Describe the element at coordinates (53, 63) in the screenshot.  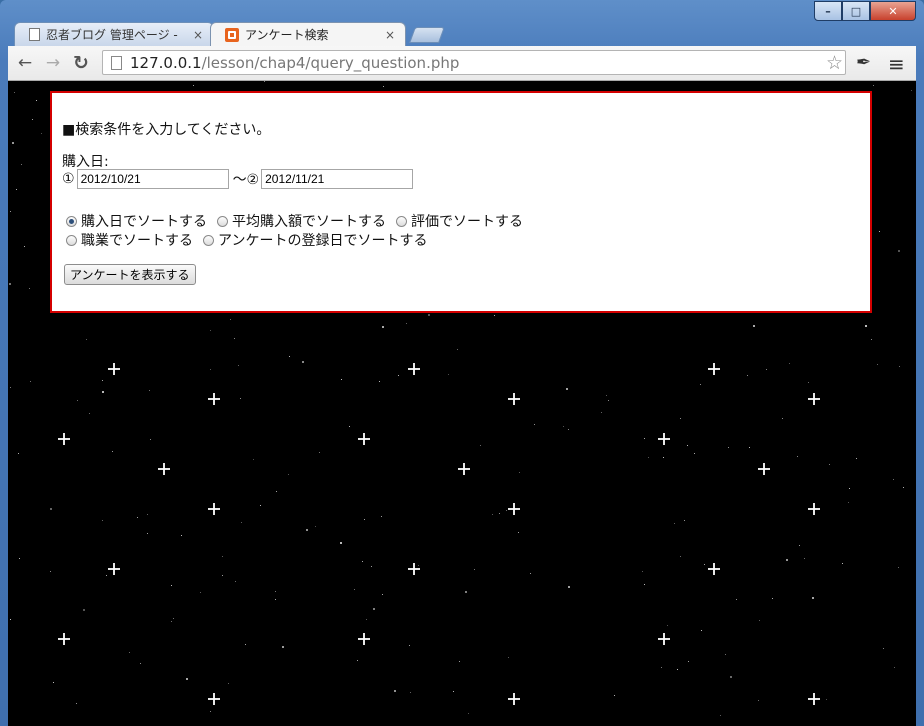
I see `forward-button: →` at that location.